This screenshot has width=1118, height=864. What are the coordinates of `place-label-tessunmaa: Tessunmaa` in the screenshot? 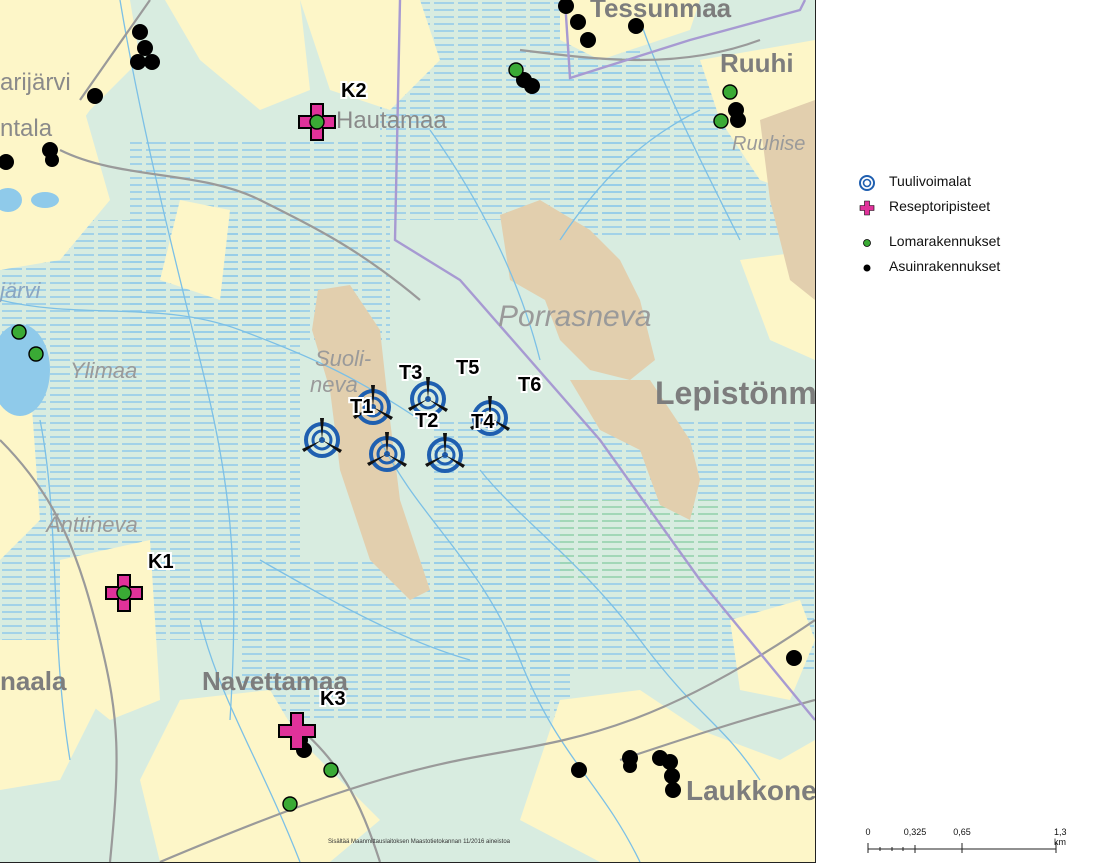 It's located at (661, 11).